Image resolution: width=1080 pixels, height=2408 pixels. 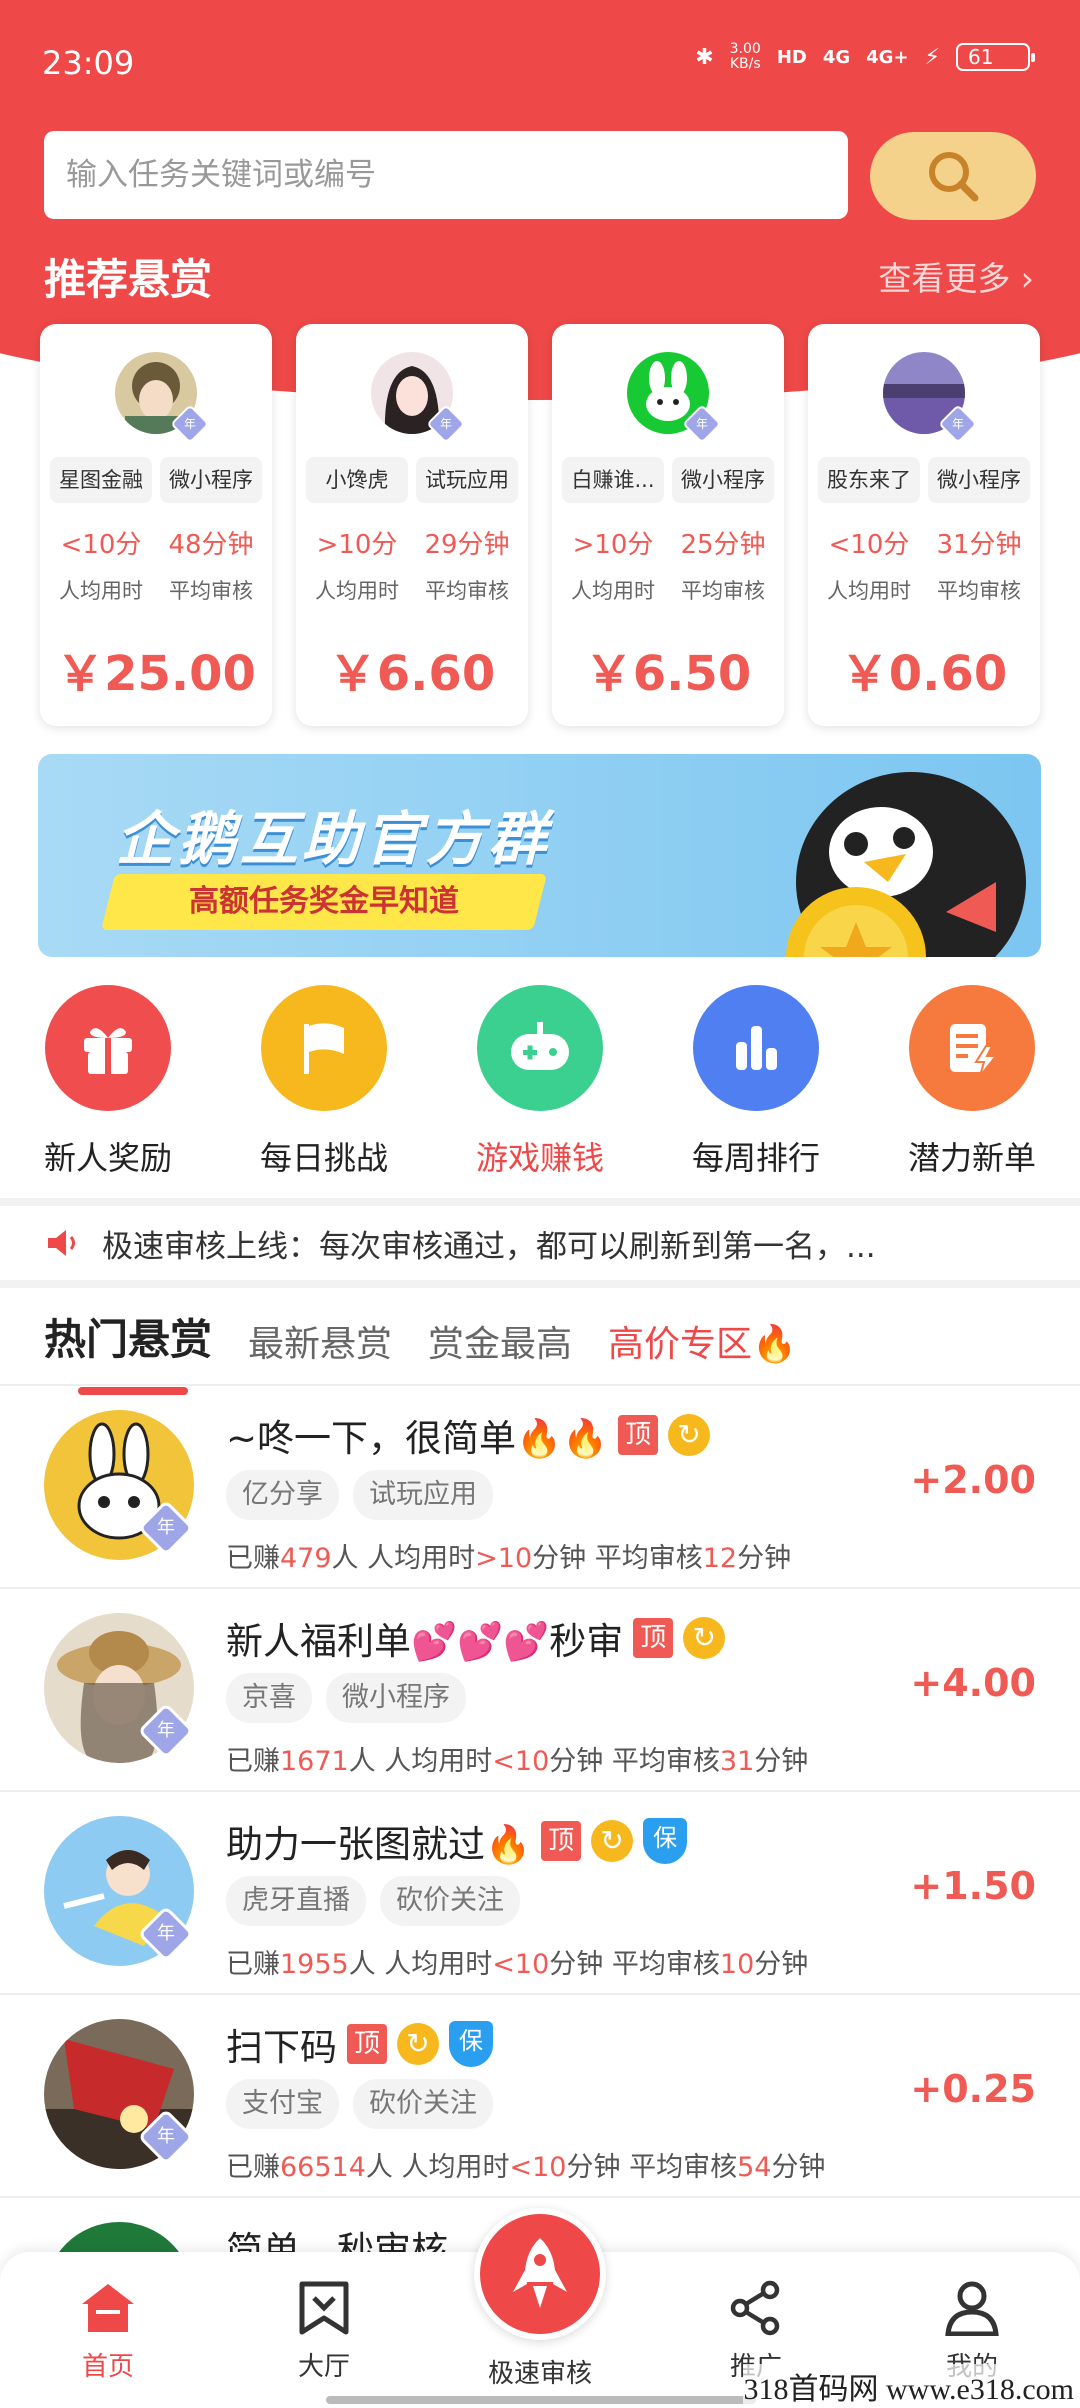 I want to click on task-tag: 支付宝, so click(x=282, y=2104).